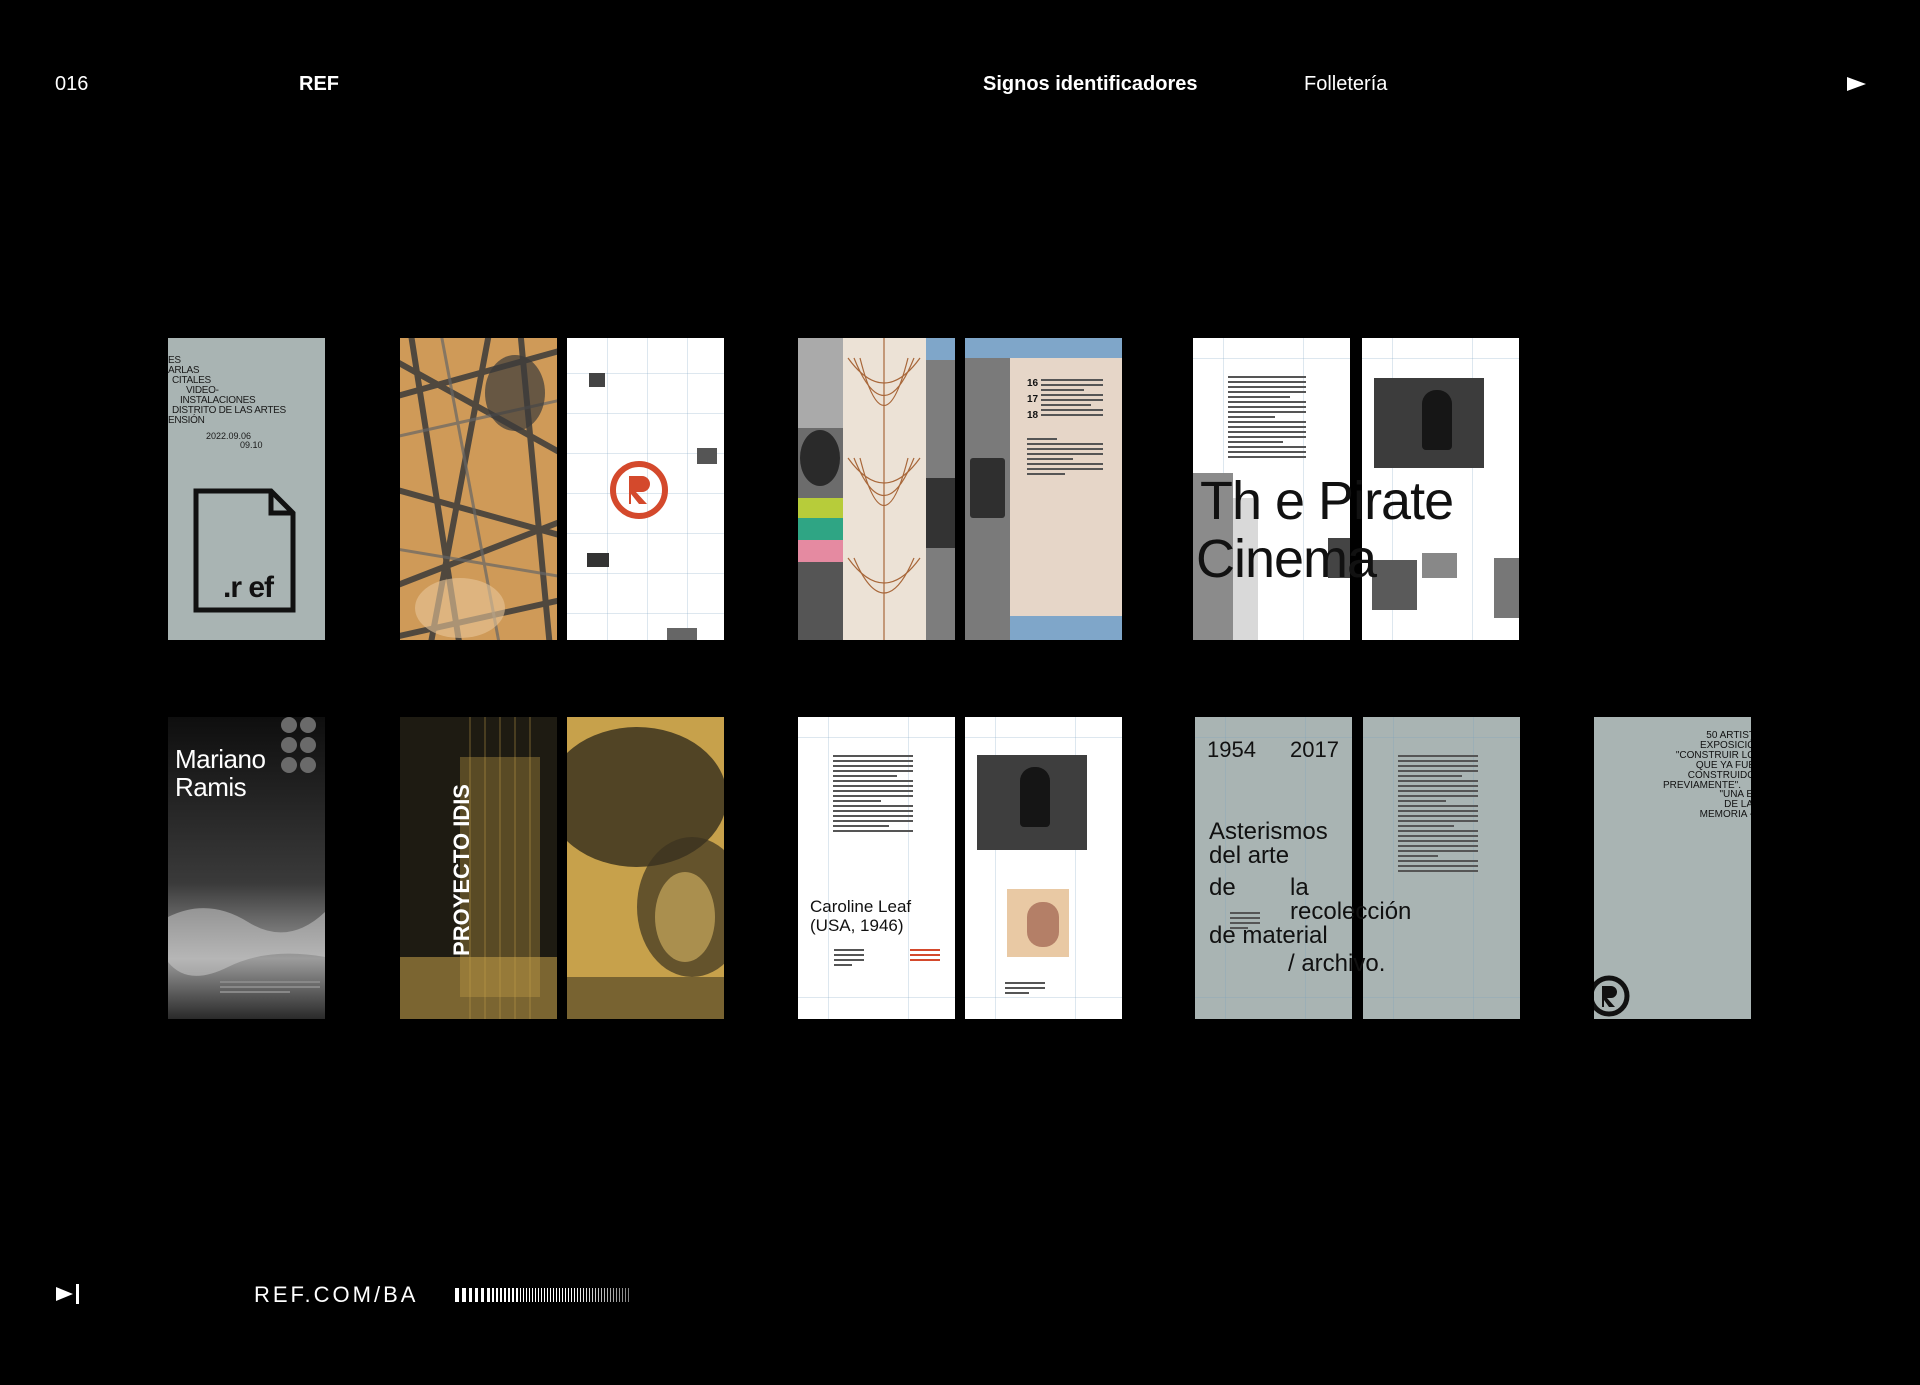  What do you see at coordinates (1441, 868) in the screenshot?
I see `brochure-asterismos-right` at bounding box center [1441, 868].